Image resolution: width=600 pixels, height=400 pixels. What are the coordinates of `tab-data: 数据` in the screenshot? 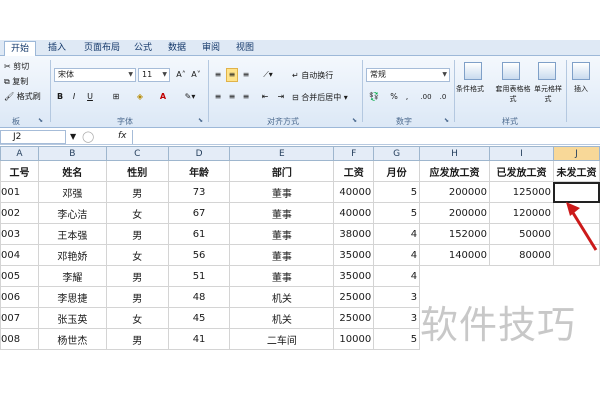 It's located at (177, 48).